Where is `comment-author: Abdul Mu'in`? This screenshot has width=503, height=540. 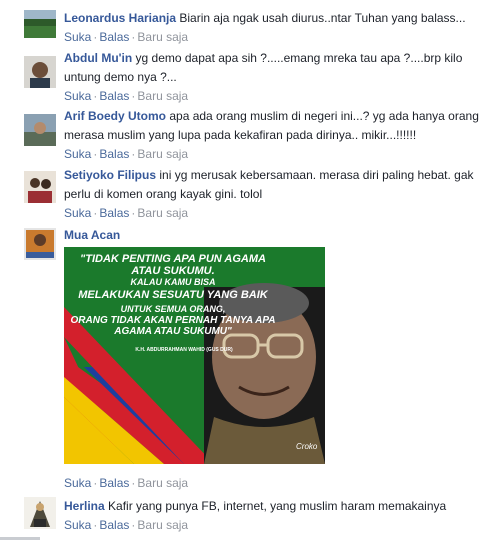
comment-author: Abdul Mu'in is located at coordinates (98, 58).